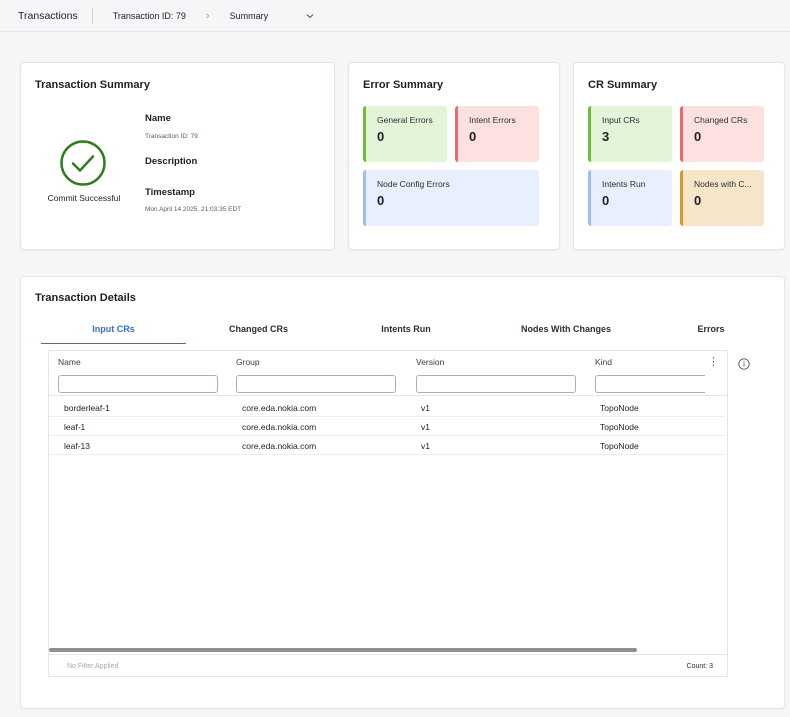 The width and height of the screenshot is (790, 717). Describe the element at coordinates (258, 329) in the screenshot. I see `tab-changed-crs: Changed CRs` at that location.